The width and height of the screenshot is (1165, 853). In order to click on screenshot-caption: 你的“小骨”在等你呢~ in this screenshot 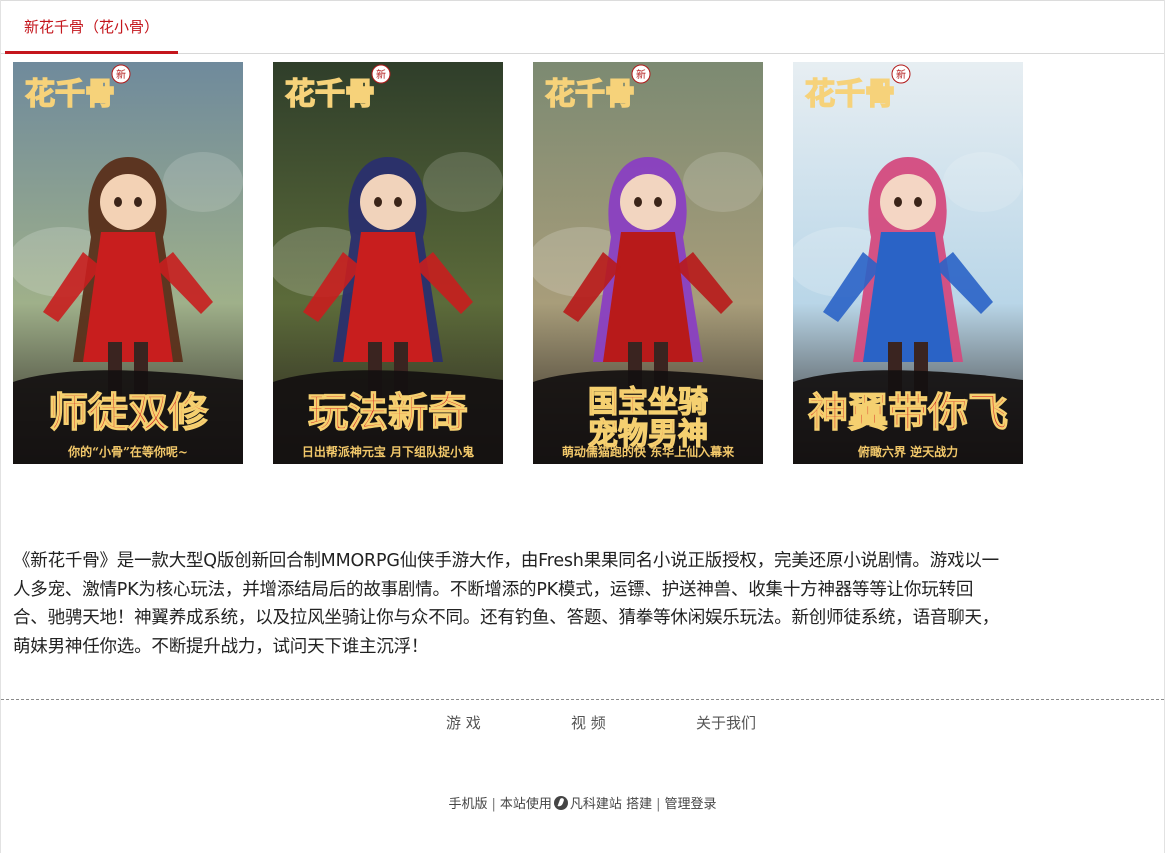, I will do `click(127, 451)`.